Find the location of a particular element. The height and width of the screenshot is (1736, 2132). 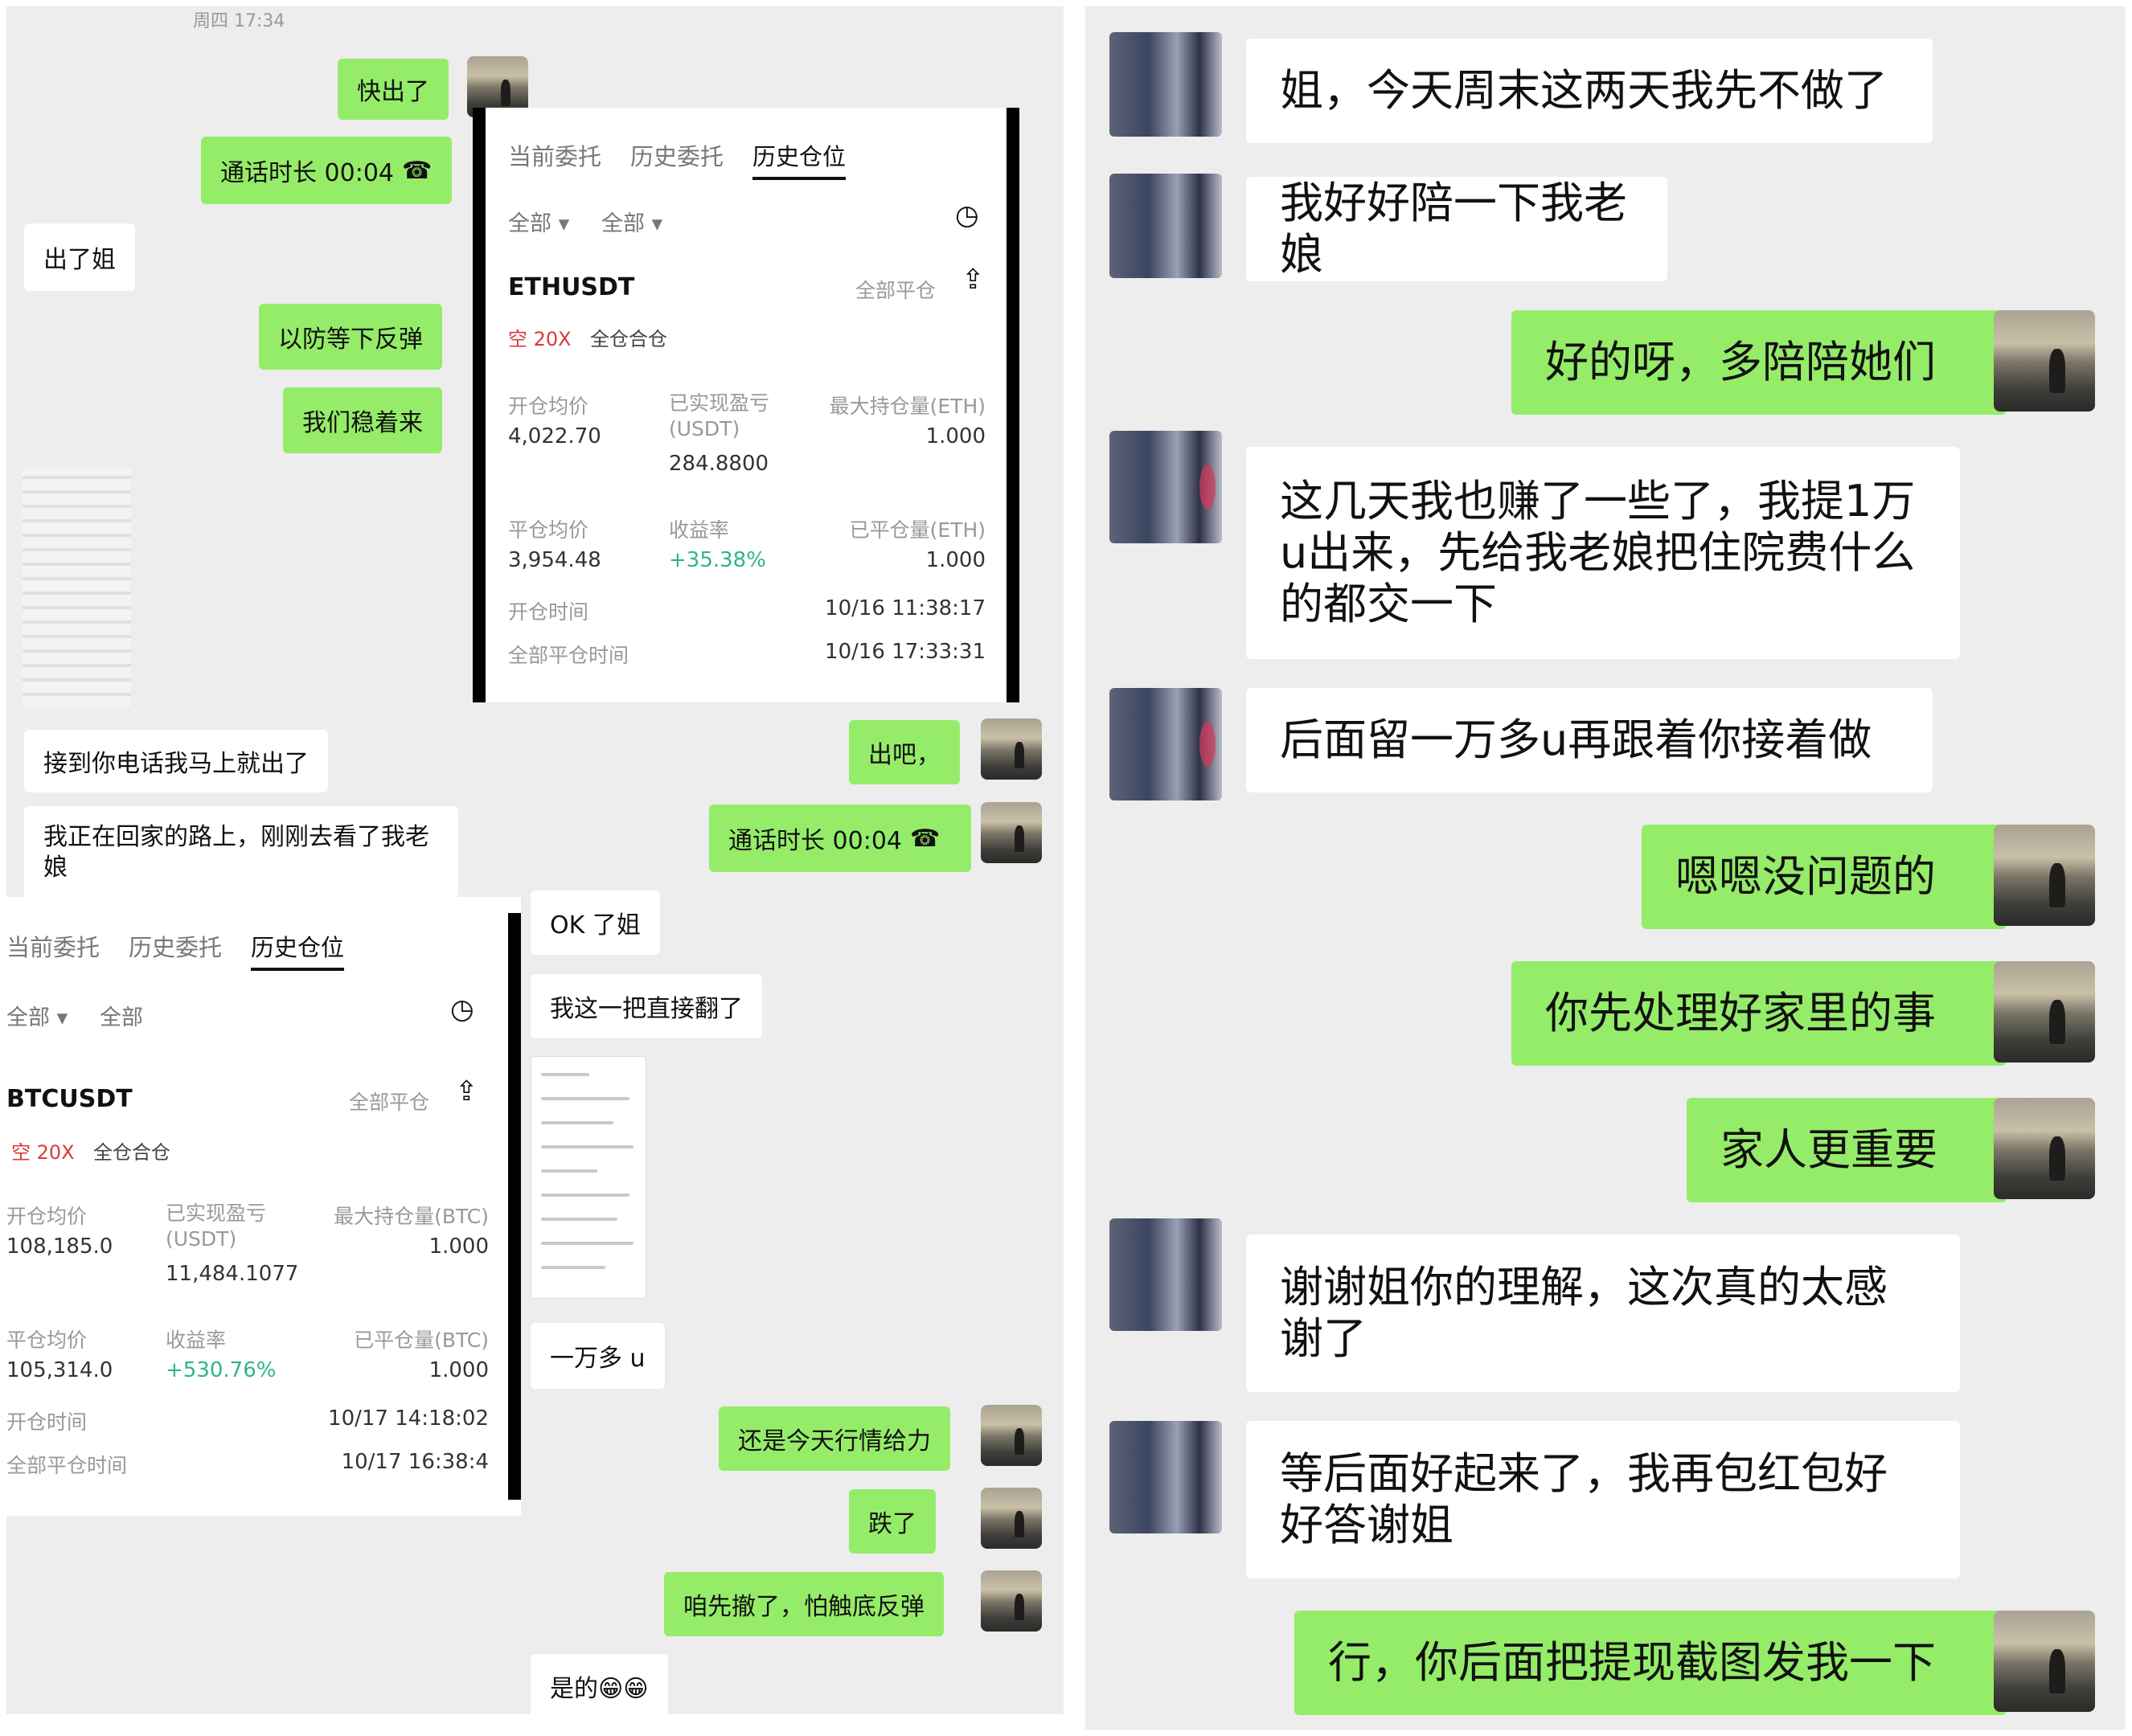

message-bubble: 是的😁😁 is located at coordinates (599, 1684).